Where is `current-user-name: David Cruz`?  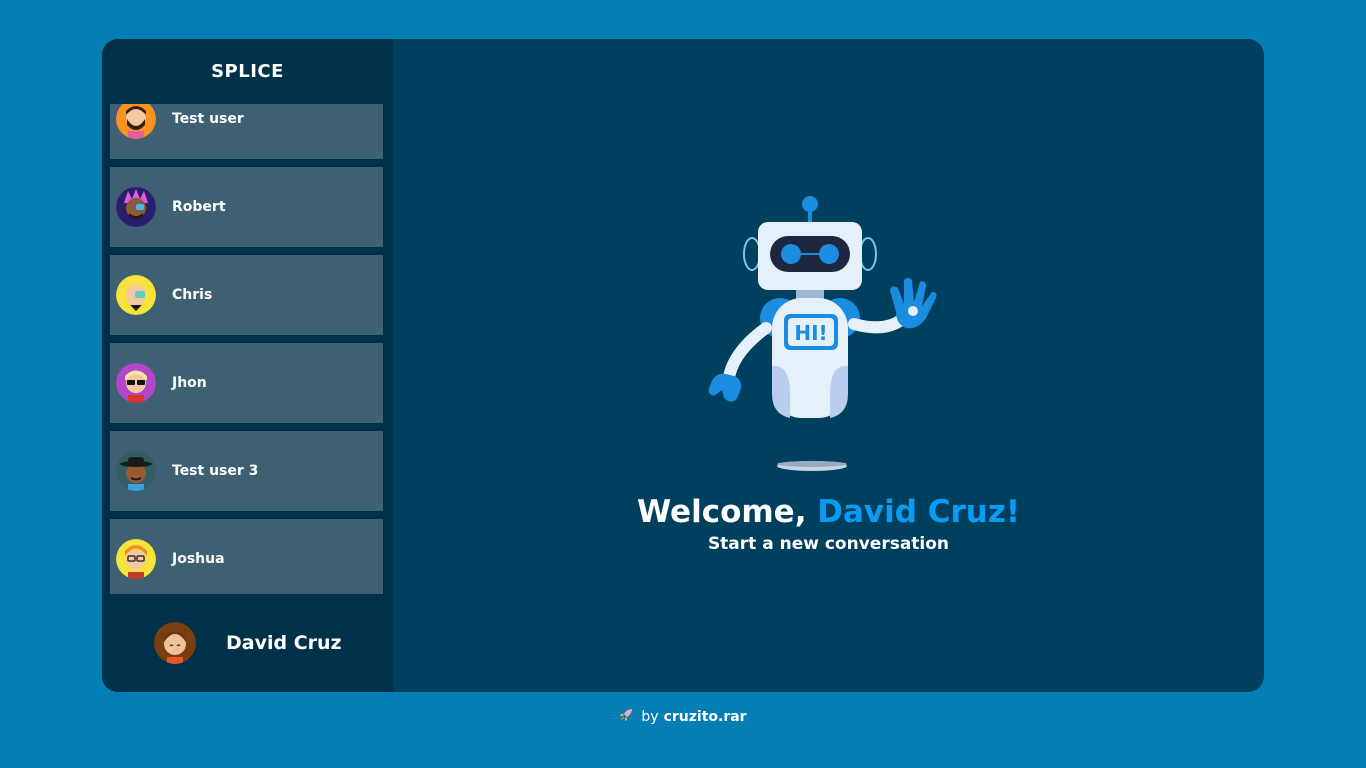
current-user-name: David Cruz is located at coordinates (284, 643).